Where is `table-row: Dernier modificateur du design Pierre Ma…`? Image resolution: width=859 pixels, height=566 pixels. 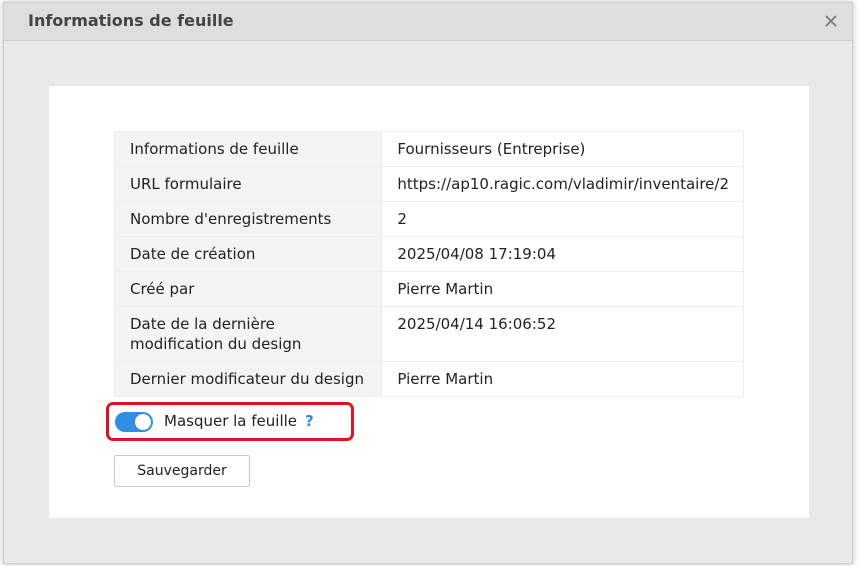 table-row: Dernier modificateur du design Pierre Ma… is located at coordinates (428, 379).